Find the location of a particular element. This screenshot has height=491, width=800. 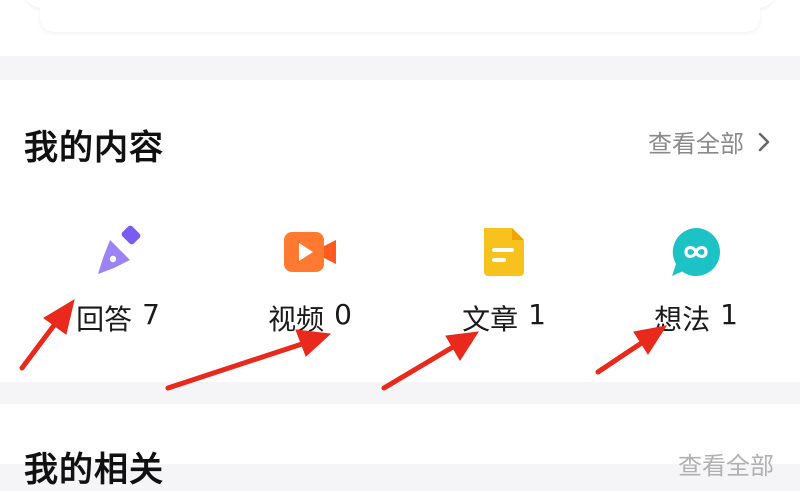

content-item-answers: 回答 7 is located at coordinates (118, 281).